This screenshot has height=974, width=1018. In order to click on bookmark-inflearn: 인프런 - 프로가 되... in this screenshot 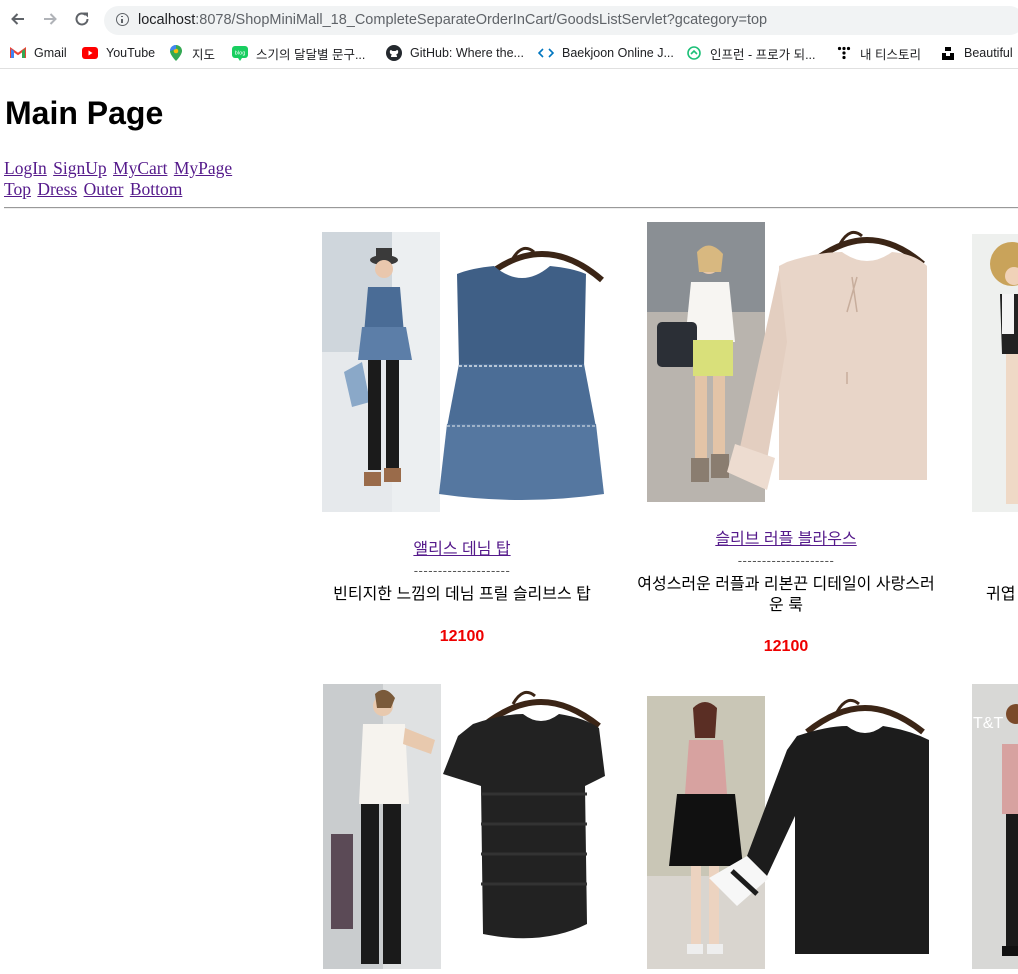, I will do `click(751, 53)`.